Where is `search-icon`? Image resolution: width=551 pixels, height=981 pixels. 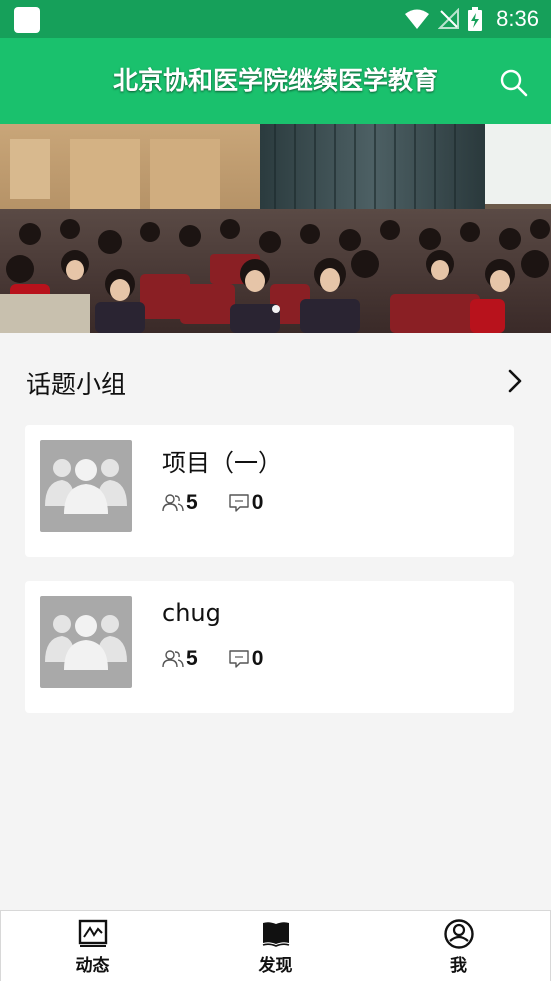 search-icon is located at coordinates (514, 83).